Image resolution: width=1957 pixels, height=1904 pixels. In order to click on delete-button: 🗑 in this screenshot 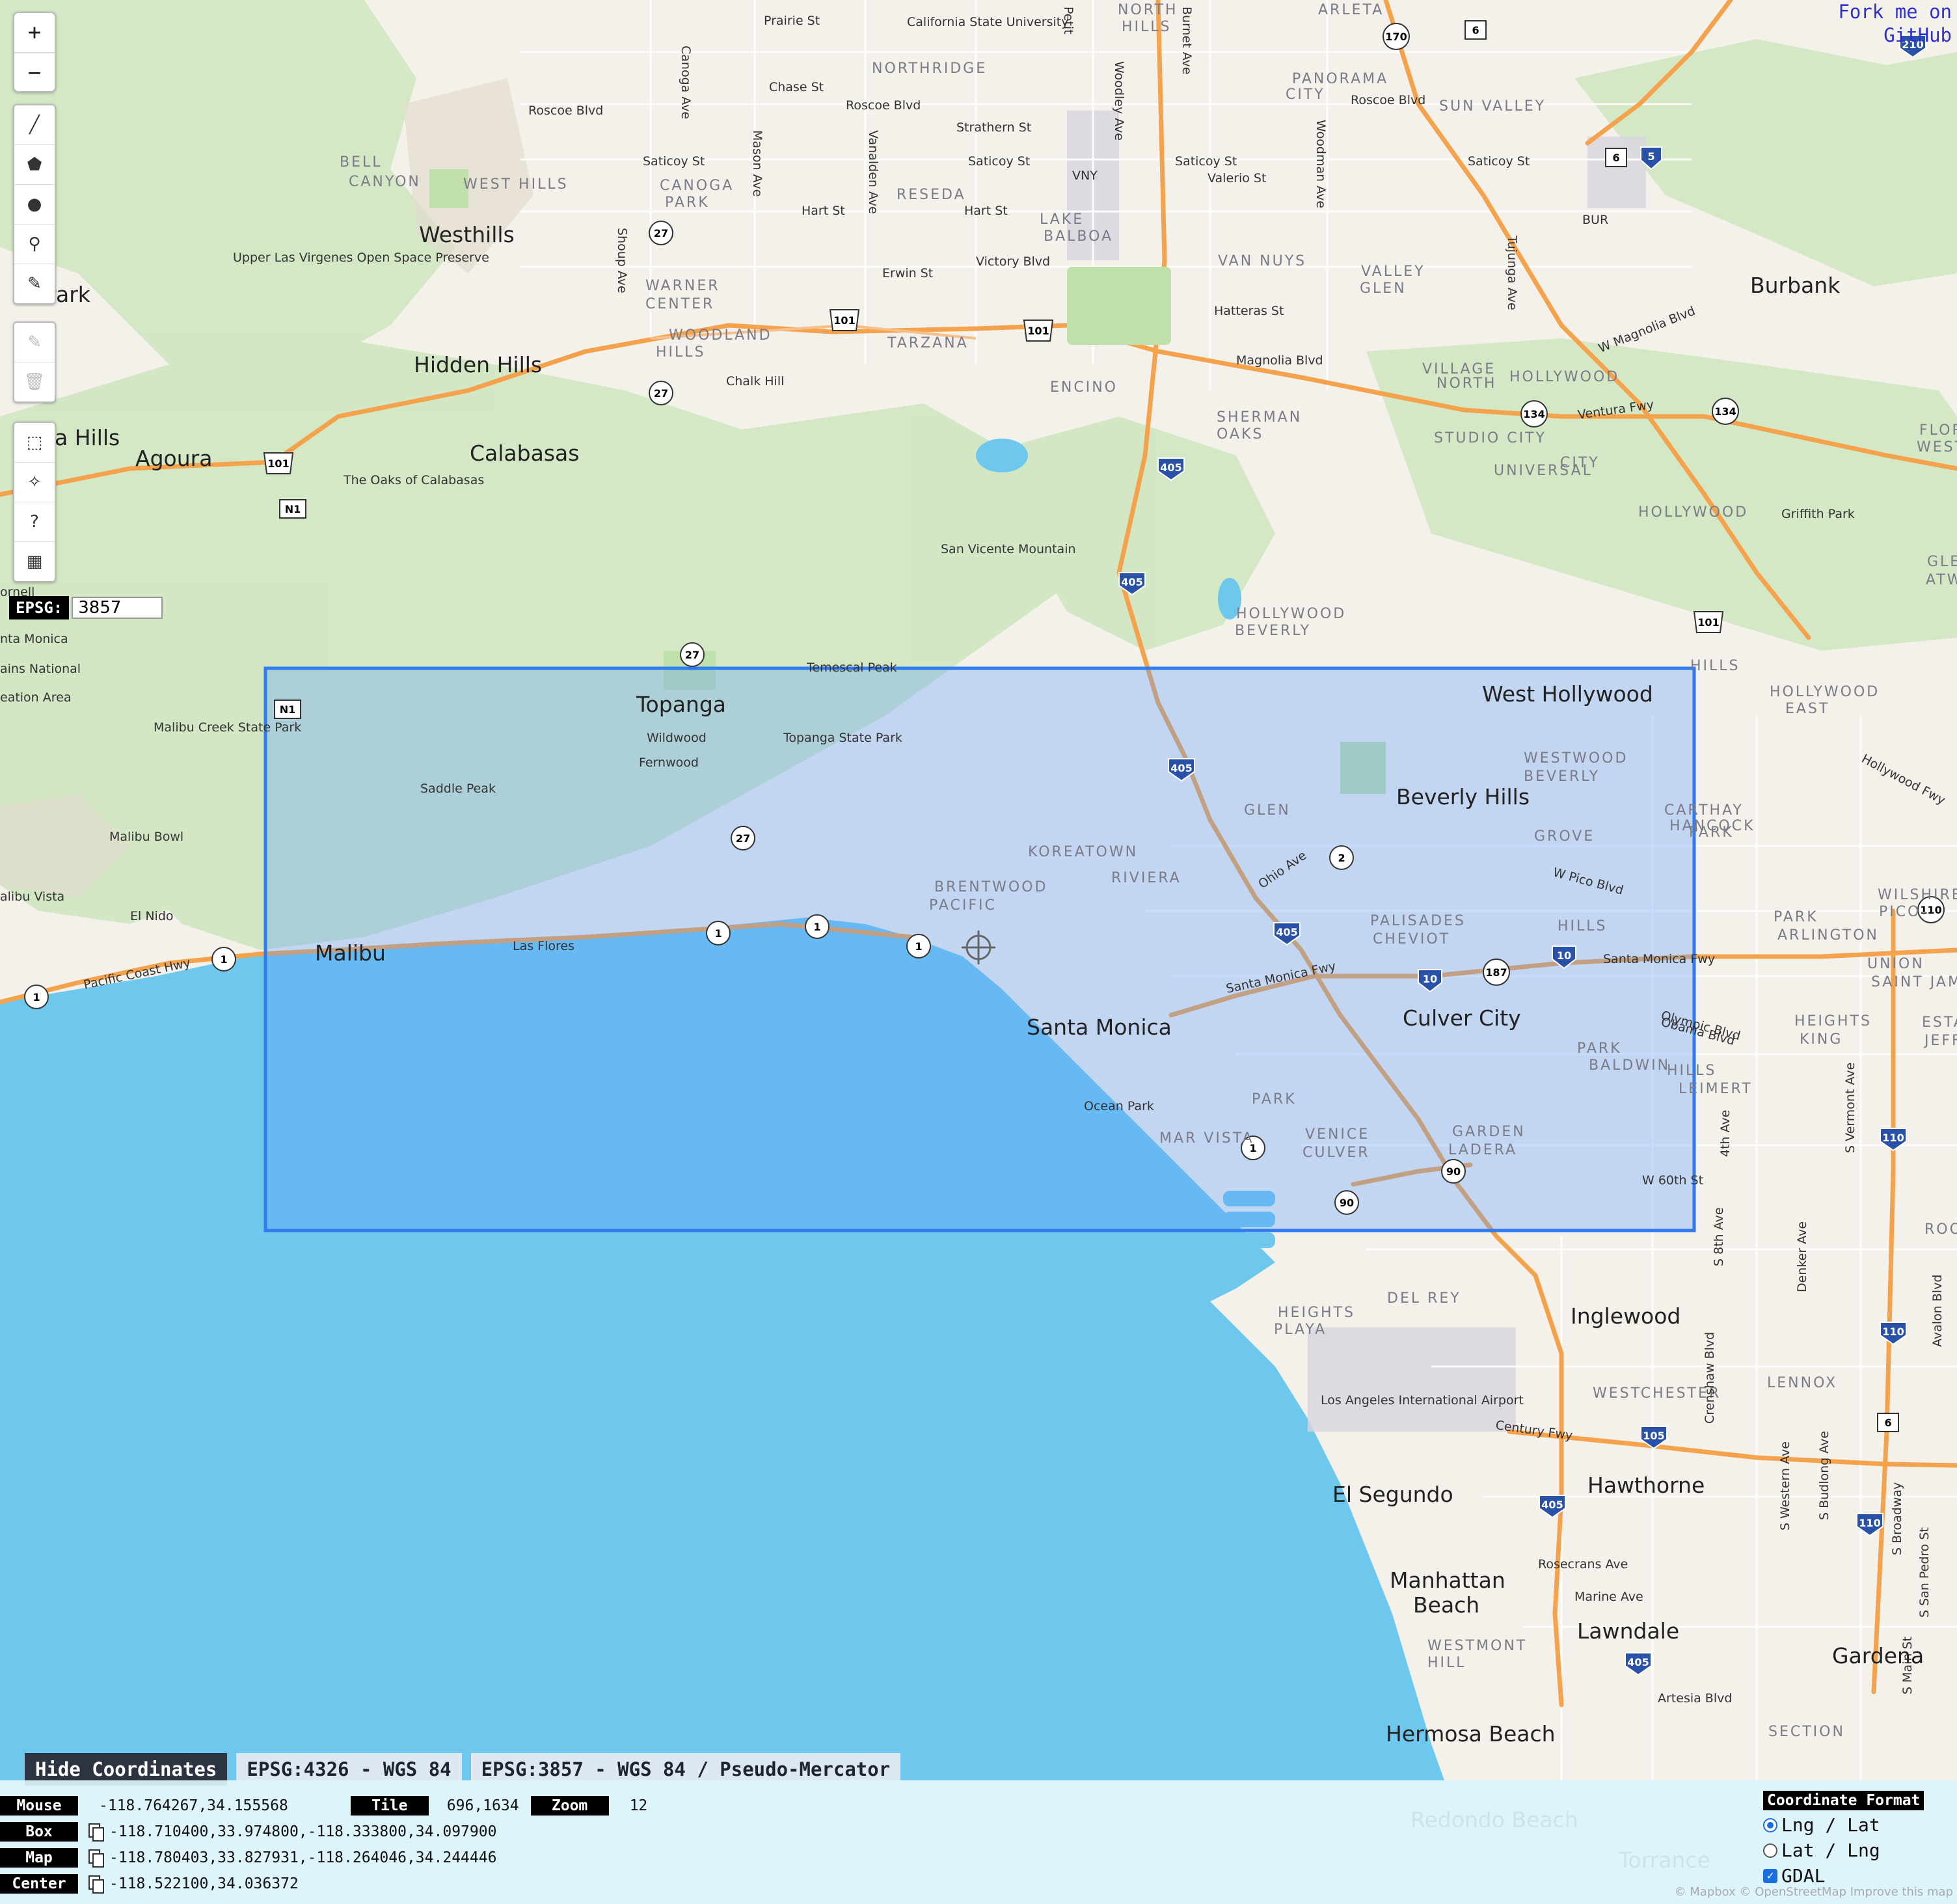, I will do `click(34, 381)`.